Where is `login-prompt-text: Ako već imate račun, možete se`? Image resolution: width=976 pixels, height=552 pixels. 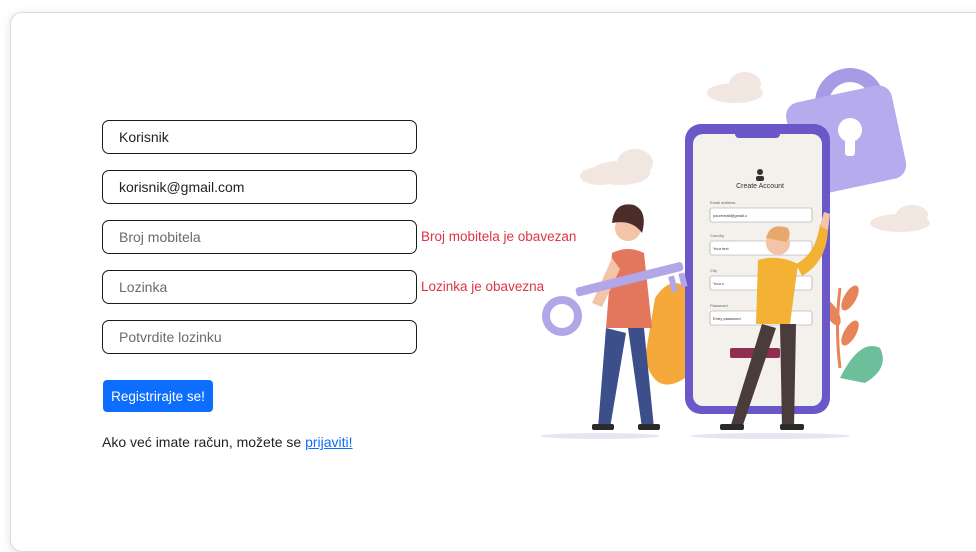 login-prompt-text: Ako već imate račun, možete se is located at coordinates (204, 442).